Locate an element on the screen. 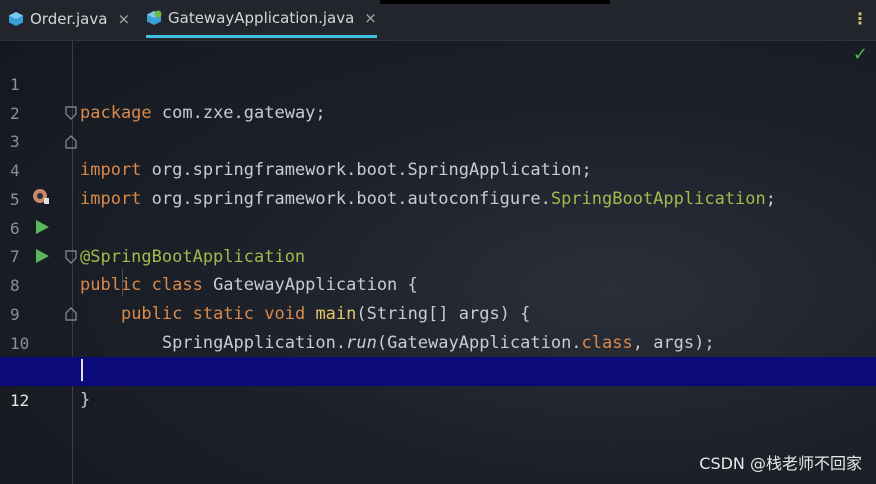 The height and width of the screenshot is (484, 876). window-top-edge is located at coordinates (495, 2).